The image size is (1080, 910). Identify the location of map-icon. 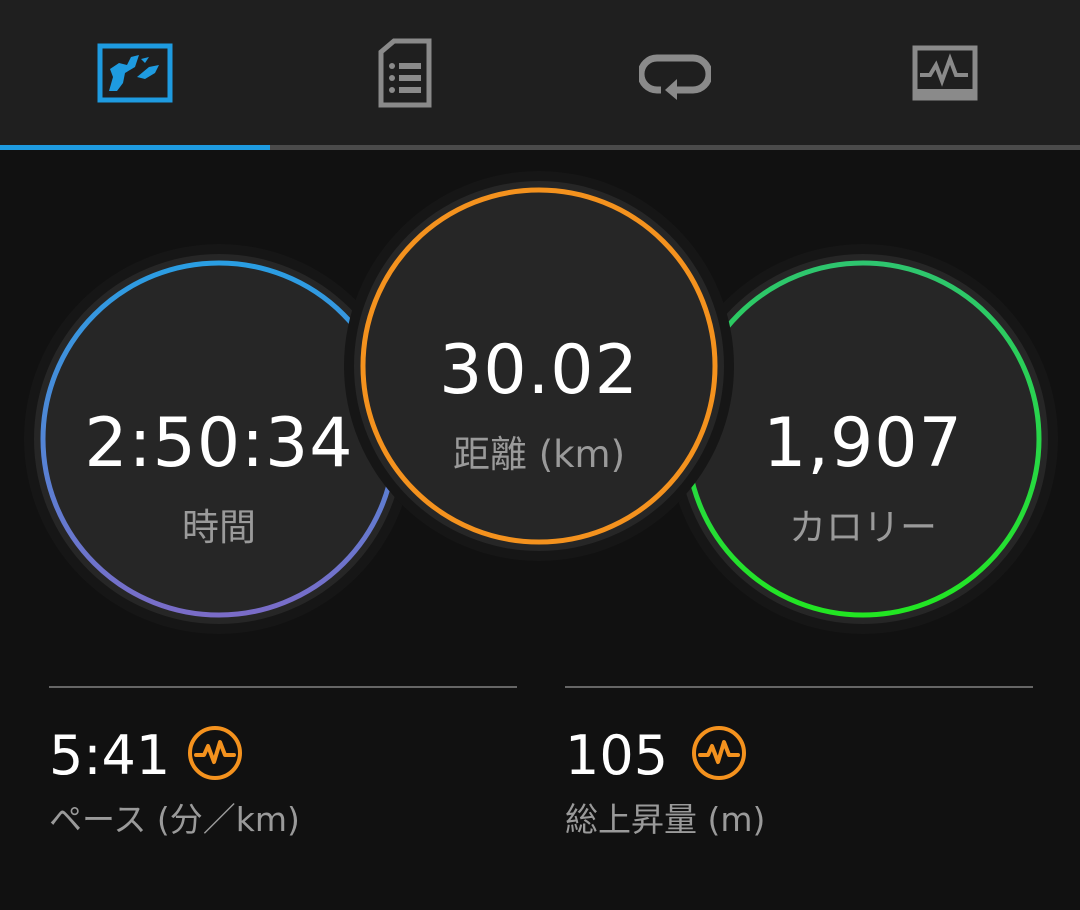
(135, 72).